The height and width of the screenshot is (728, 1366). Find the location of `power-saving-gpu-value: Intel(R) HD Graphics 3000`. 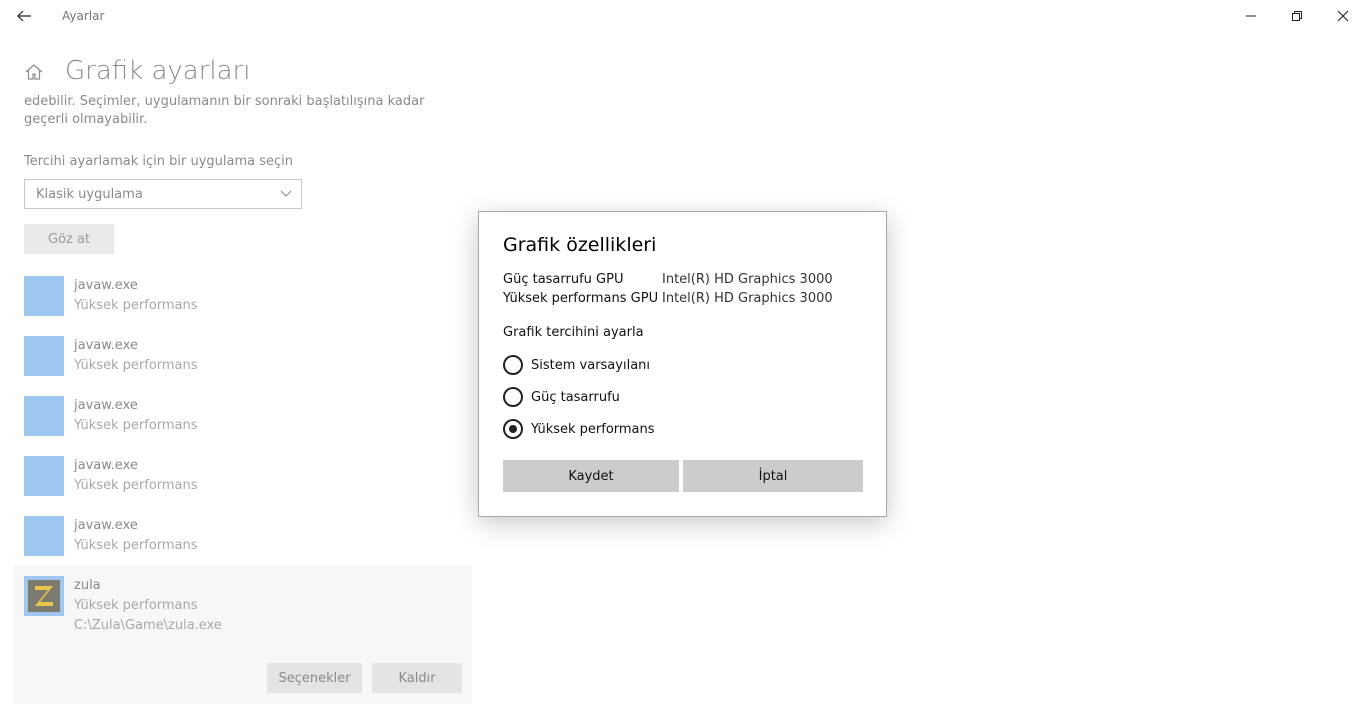

power-saving-gpu-value: Intel(R) HD Graphics 3000 is located at coordinates (747, 279).